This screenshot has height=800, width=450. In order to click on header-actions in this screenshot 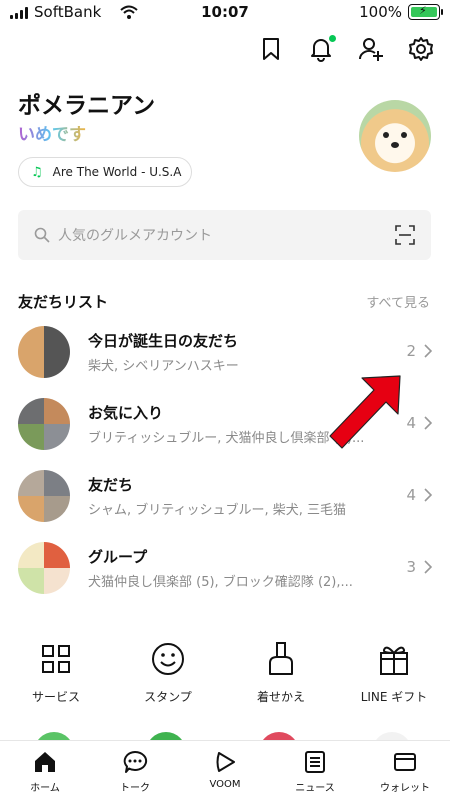, I will do `click(346, 48)`.